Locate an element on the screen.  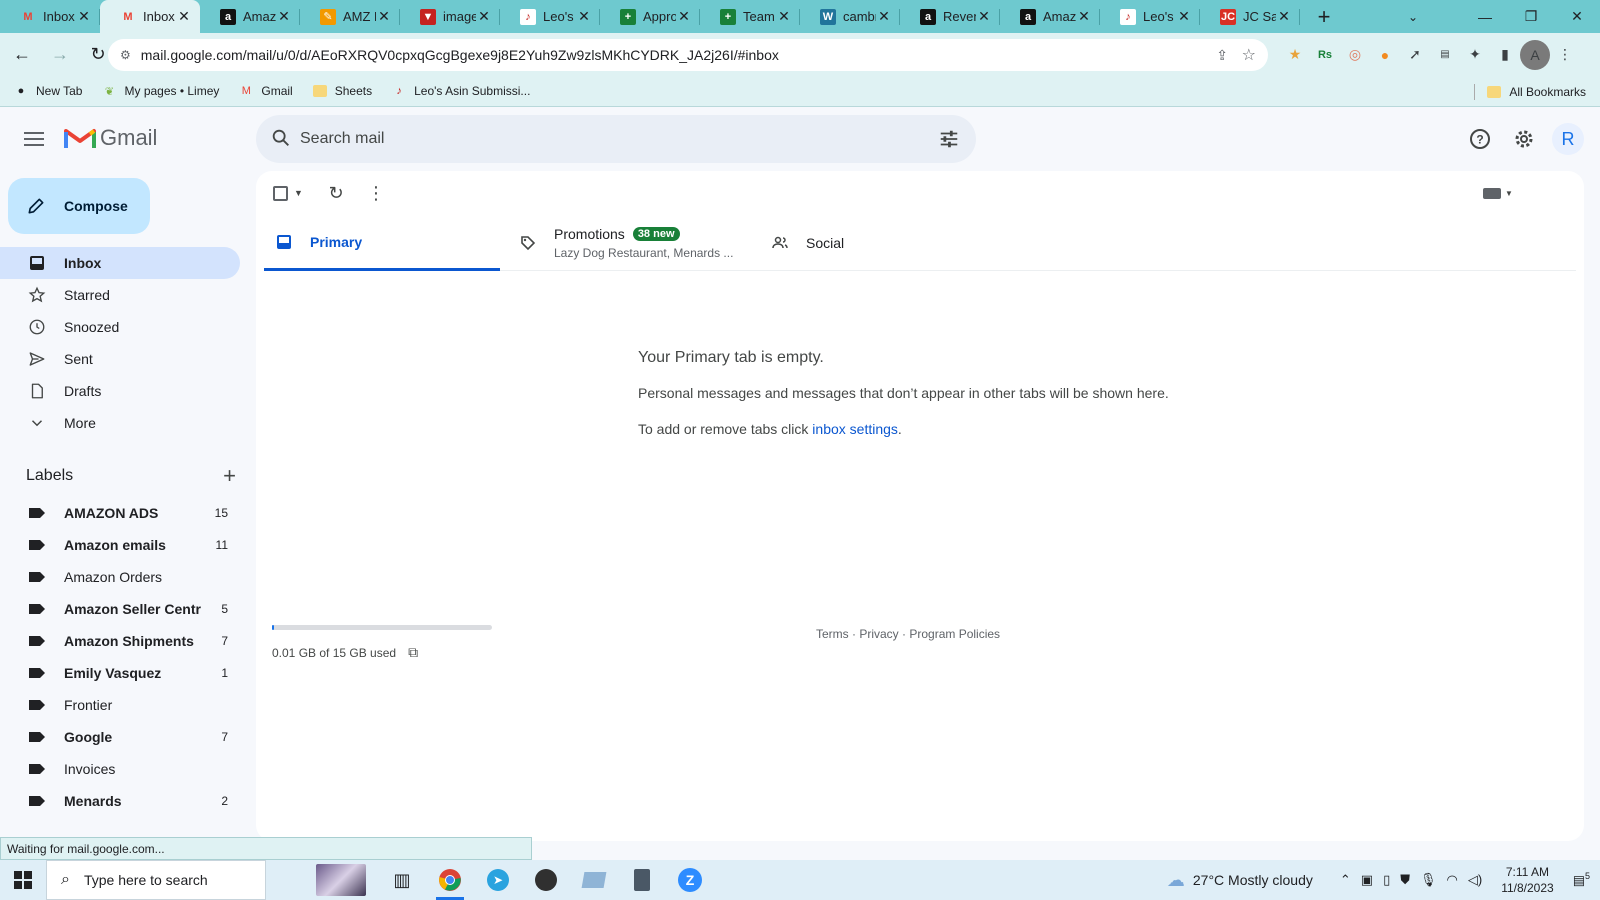
label-item: NATIVE is located at coordinates (120, 822).